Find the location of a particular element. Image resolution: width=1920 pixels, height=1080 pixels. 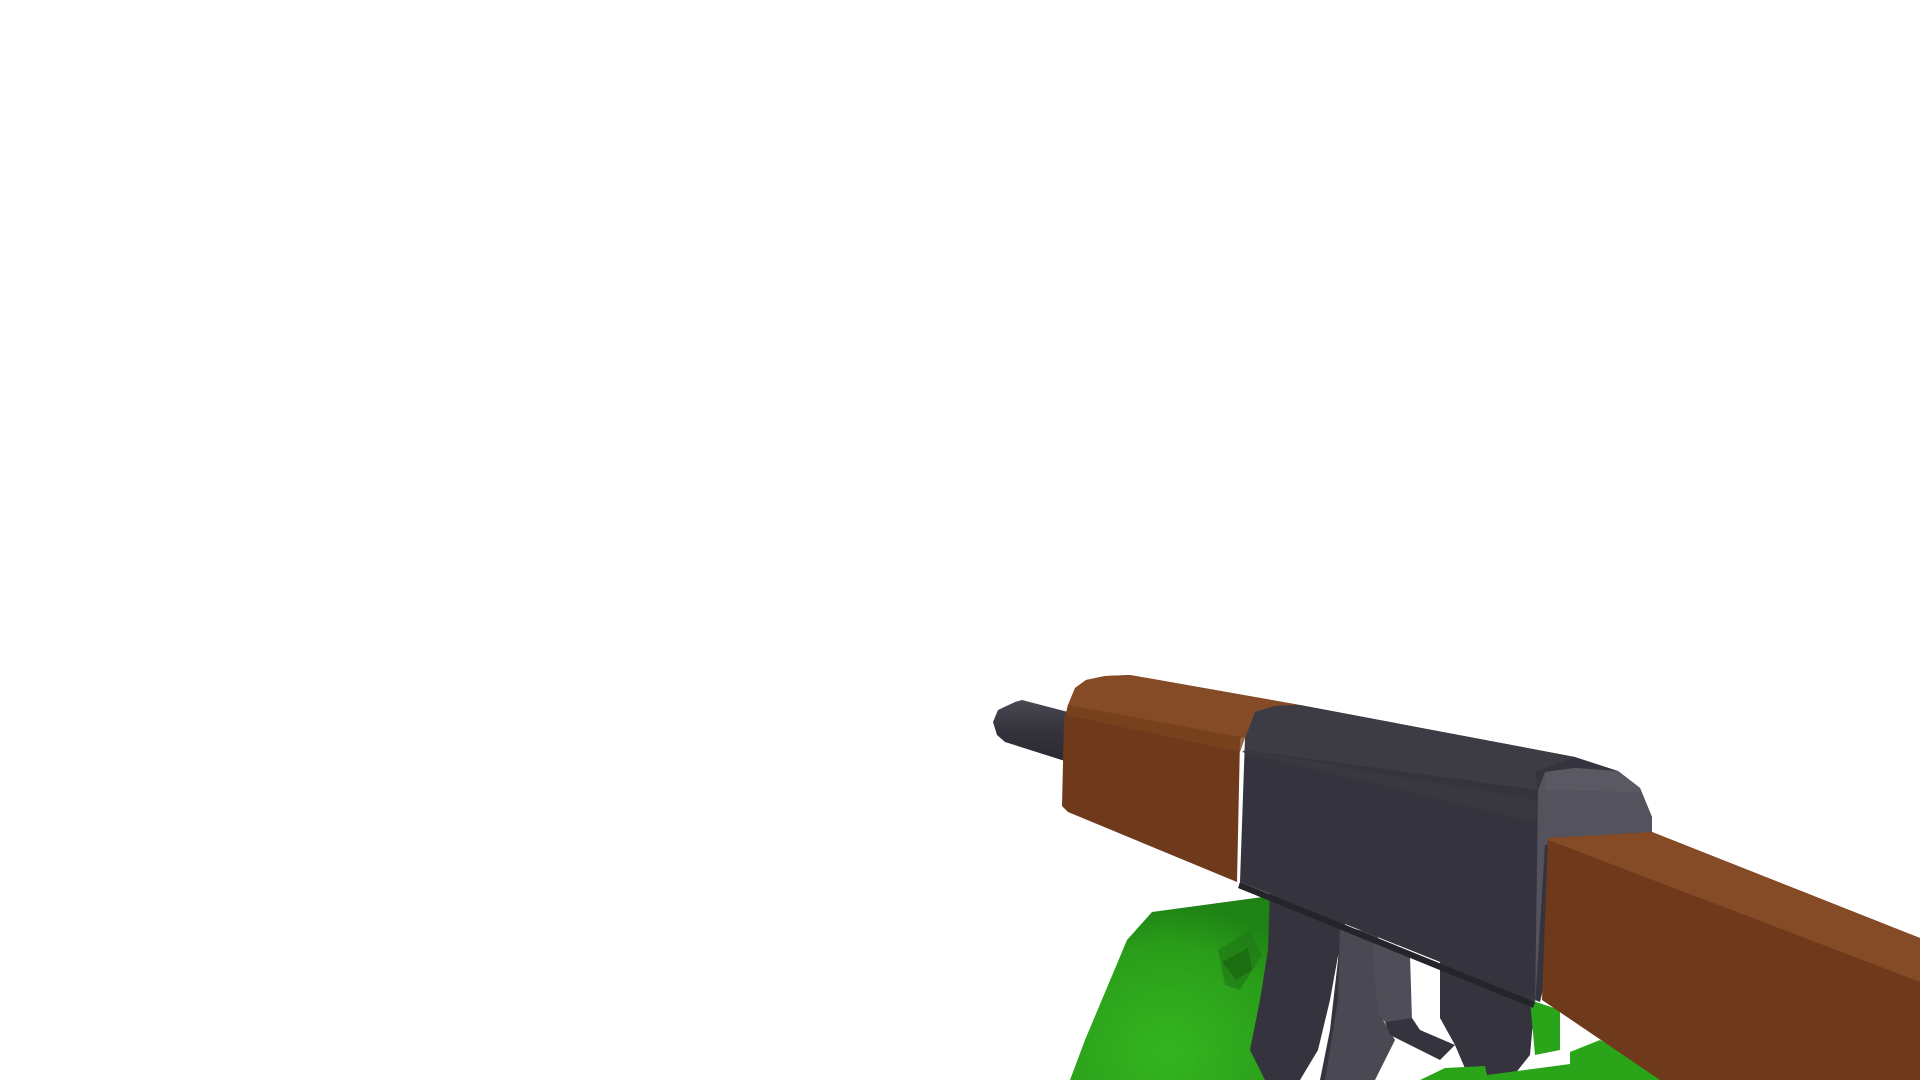

rifle-barrel is located at coordinates (1030, 731).